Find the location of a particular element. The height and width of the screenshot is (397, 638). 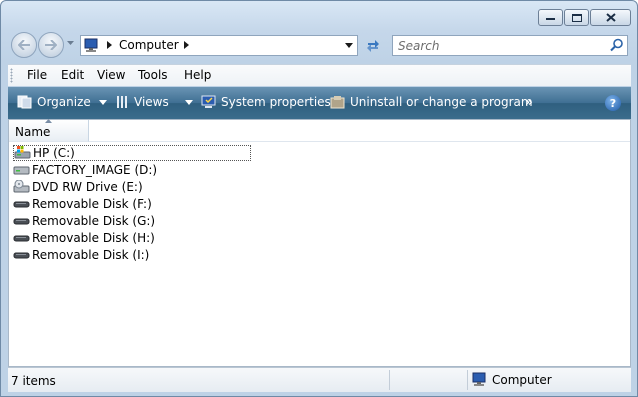

menu-edit: Edit is located at coordinates (72, 75).